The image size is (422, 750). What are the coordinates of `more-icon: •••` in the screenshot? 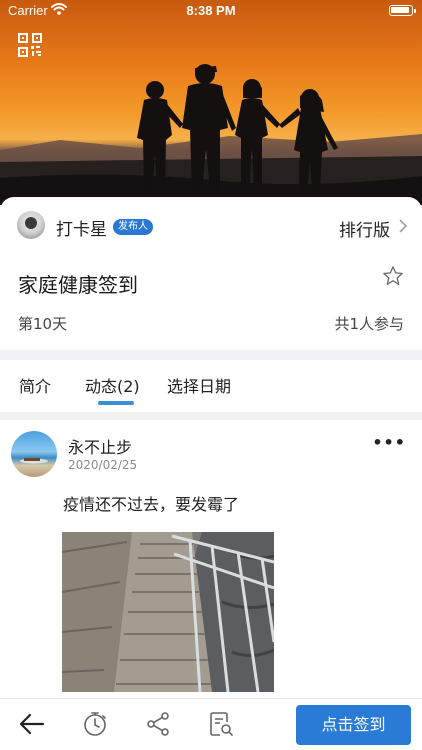 It's located at (389, 442).